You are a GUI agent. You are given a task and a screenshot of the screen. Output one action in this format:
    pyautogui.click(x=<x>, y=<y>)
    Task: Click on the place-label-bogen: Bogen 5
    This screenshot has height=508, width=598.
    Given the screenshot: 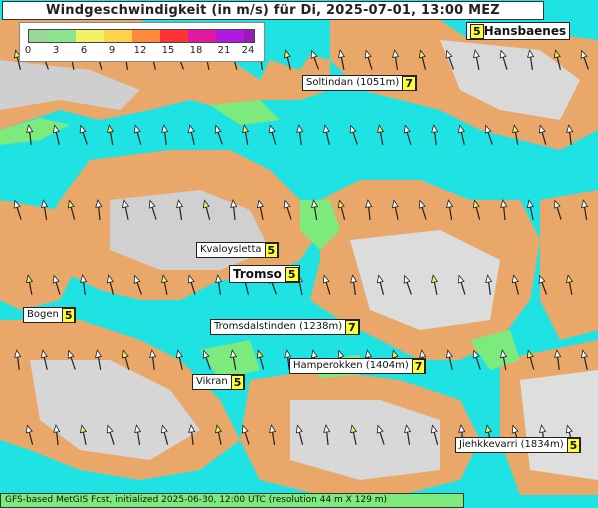 What is the action you would take?
    pyautogui.click(x=50, y=315)
    